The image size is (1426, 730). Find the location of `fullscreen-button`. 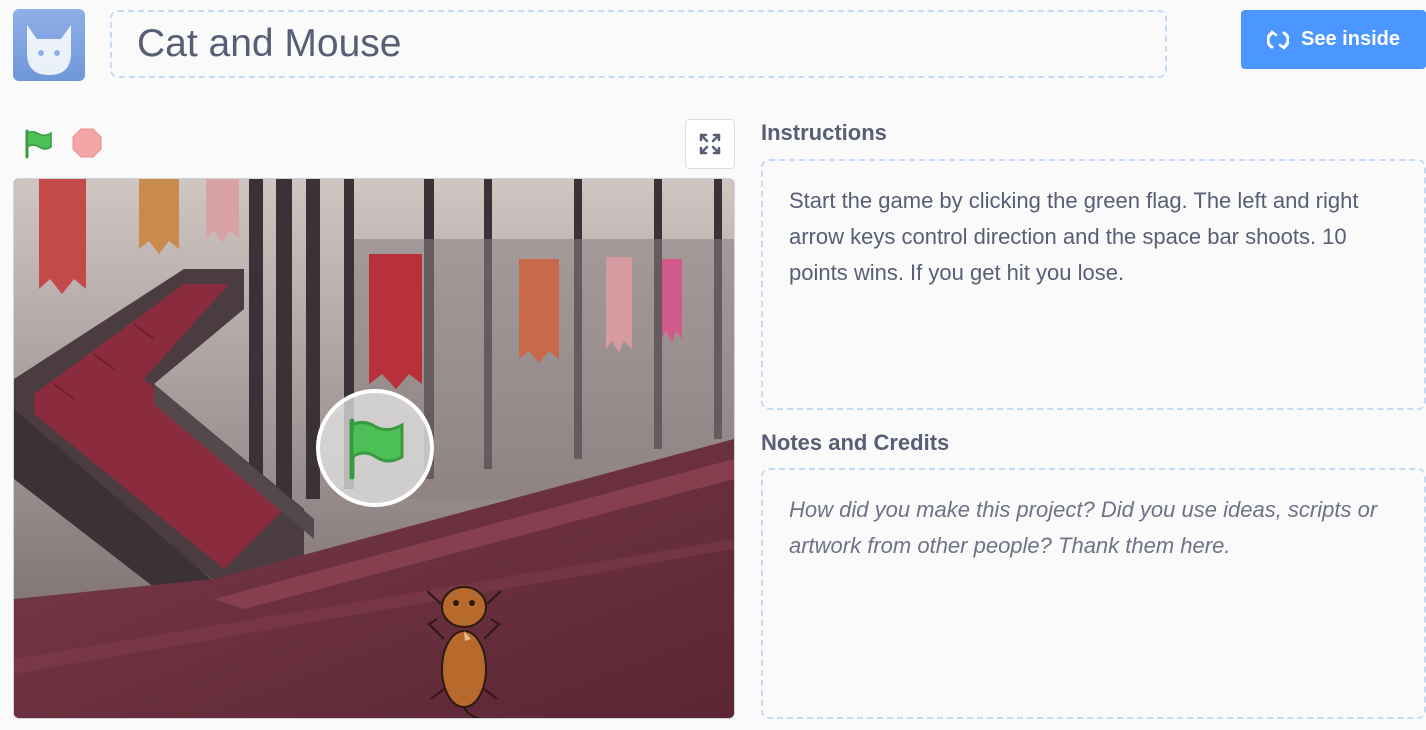

fullscreen-button is located at coordinates (710, 144).